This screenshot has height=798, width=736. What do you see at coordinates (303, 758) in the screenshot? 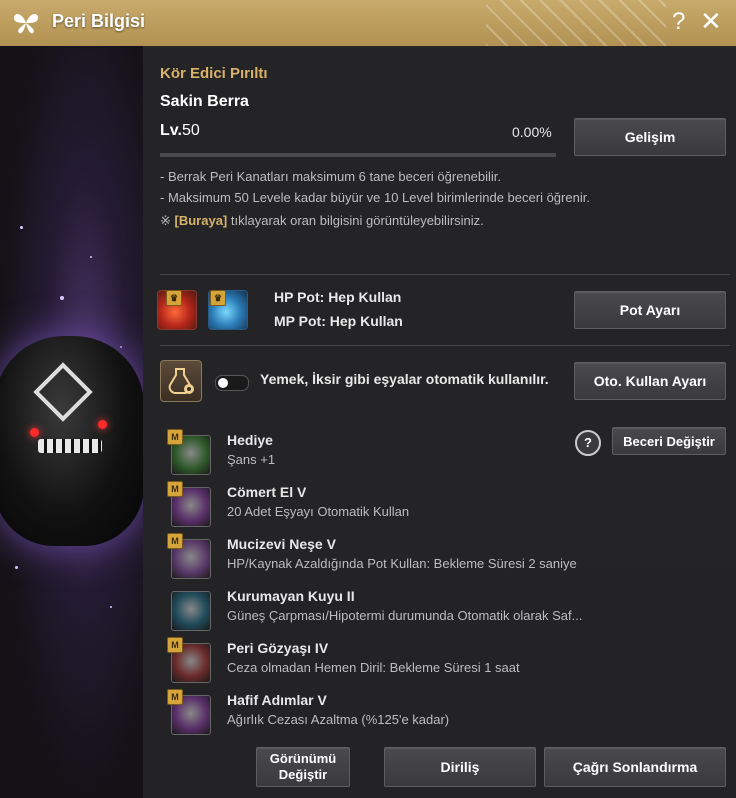
I see `button-label-line: Görünümü` at bounding box center [303, 758].